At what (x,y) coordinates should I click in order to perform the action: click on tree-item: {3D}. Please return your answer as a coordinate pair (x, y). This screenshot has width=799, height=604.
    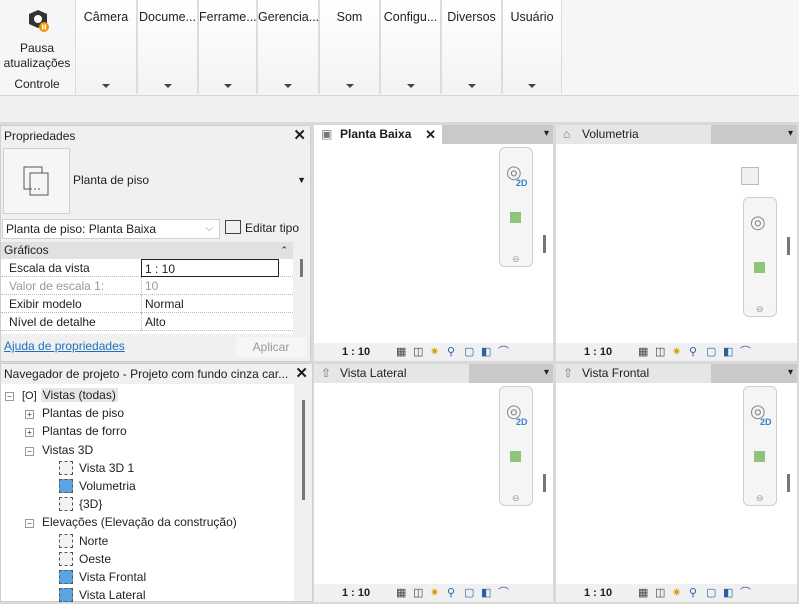
    Looking at the image, I should click on (80, 504).